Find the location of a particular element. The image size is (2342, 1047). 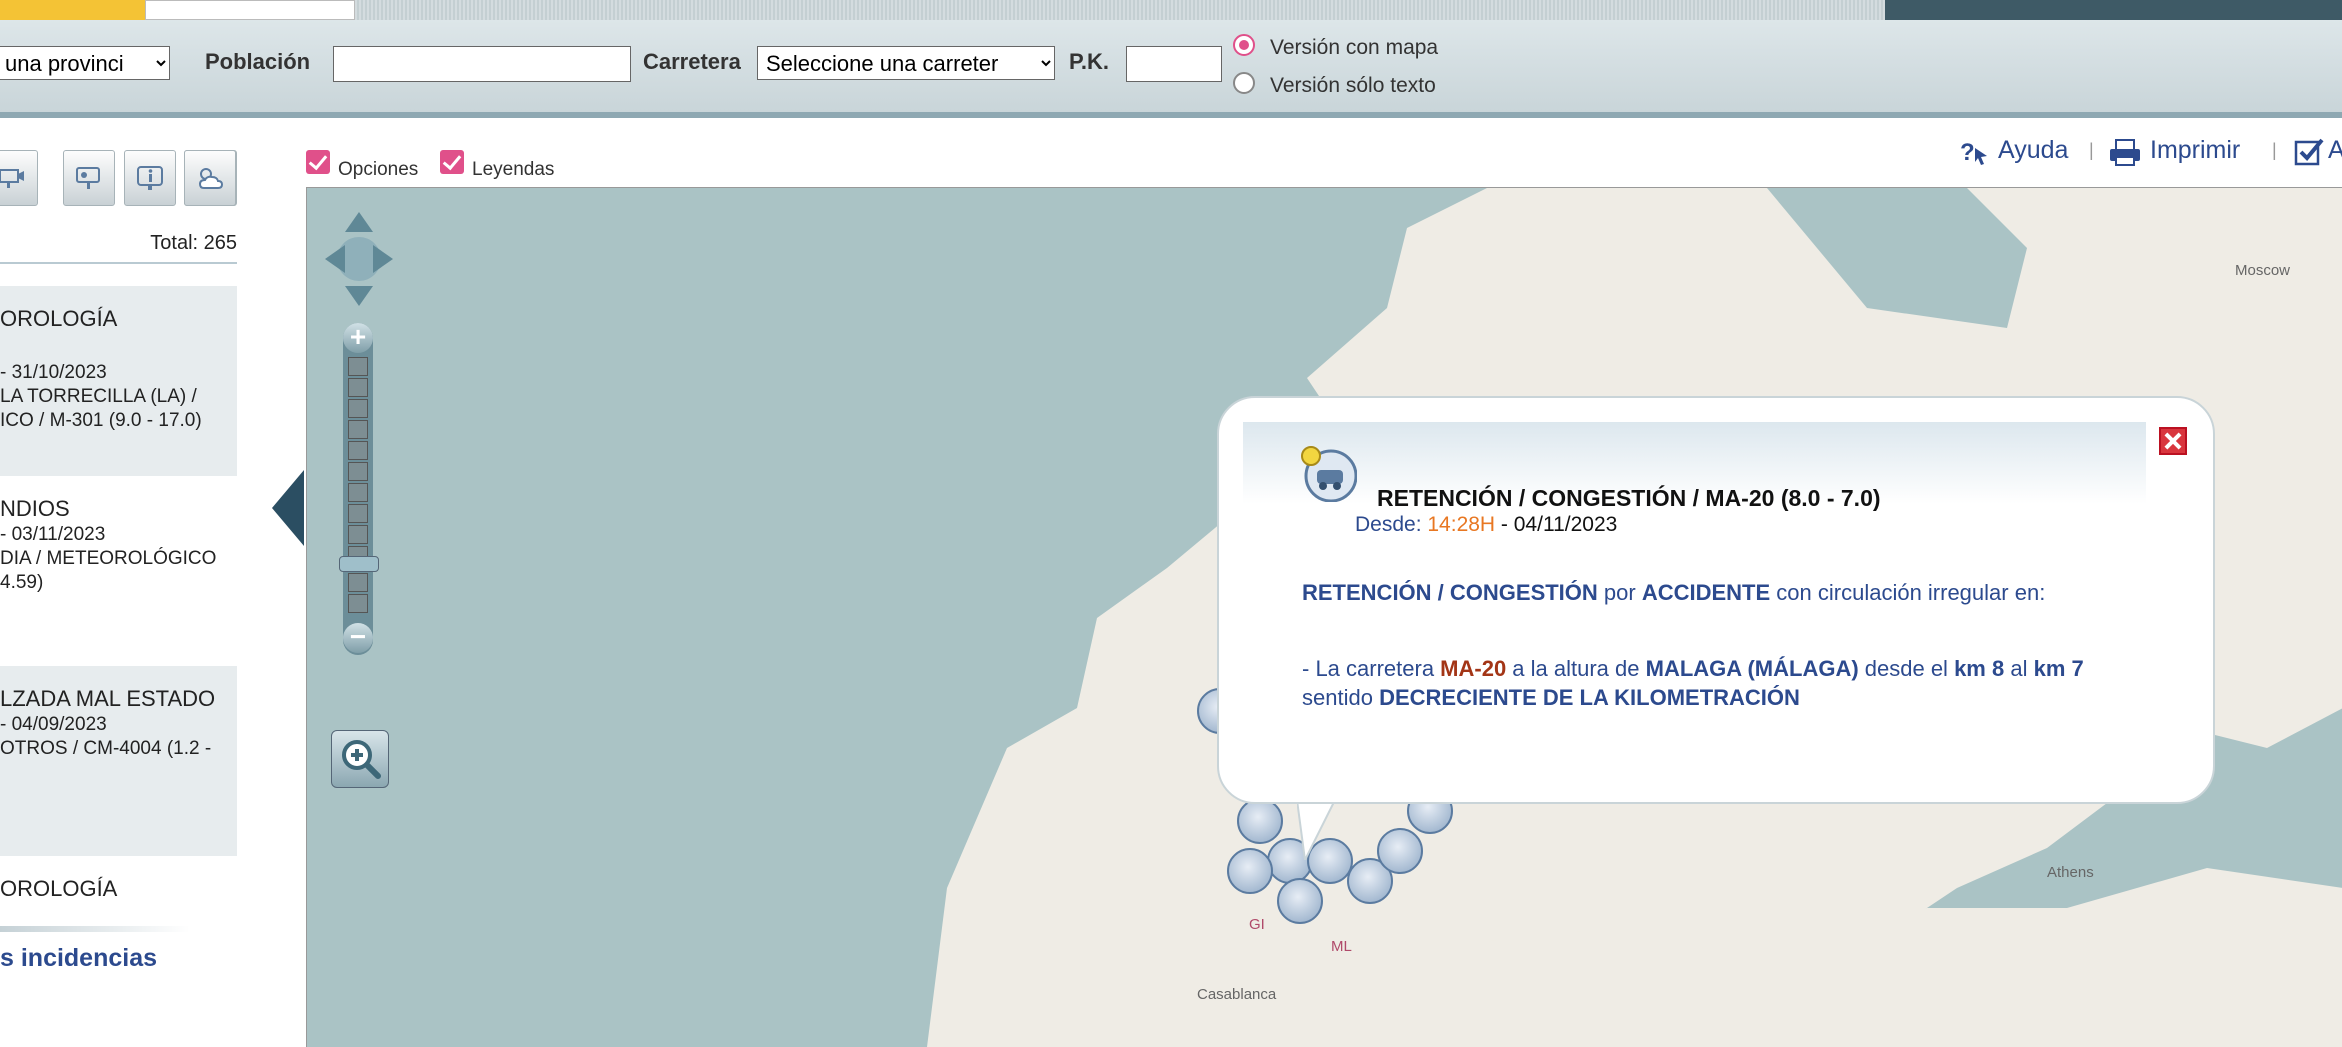

total-divider is located at coordinates (118, 263).